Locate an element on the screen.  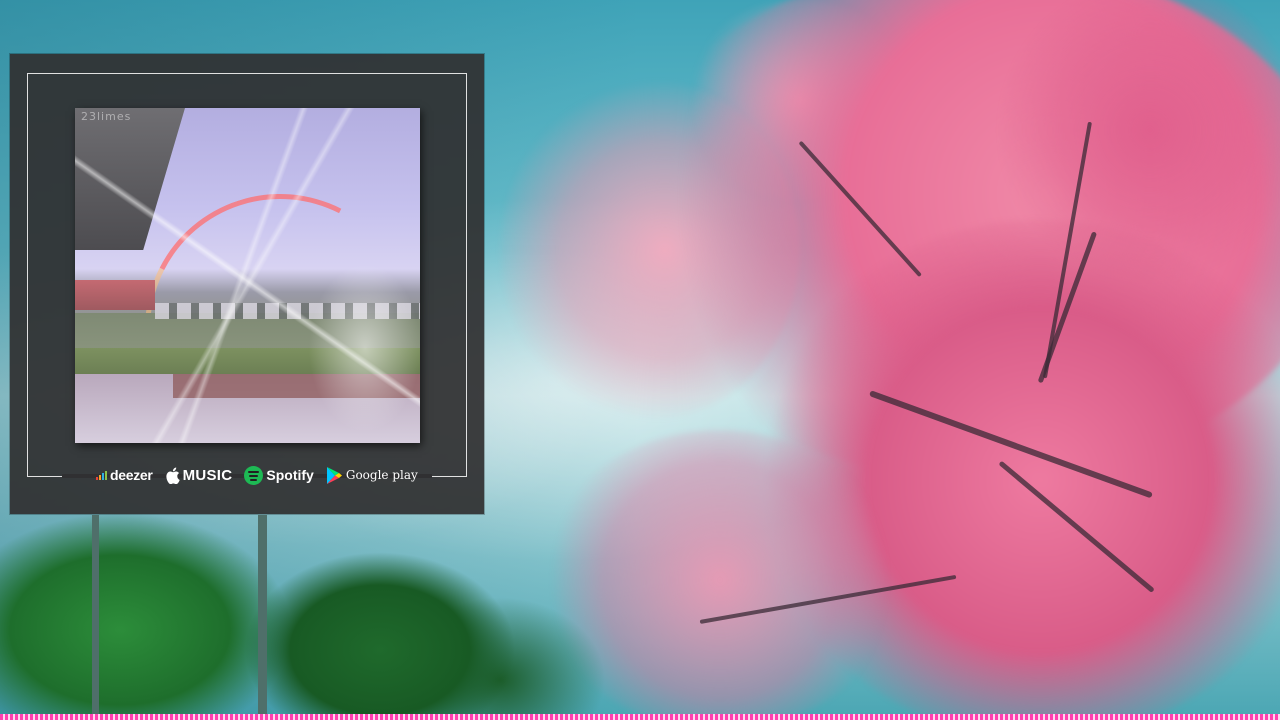
apple-music-logo: MUSIC is located at coordinates (199, 475).